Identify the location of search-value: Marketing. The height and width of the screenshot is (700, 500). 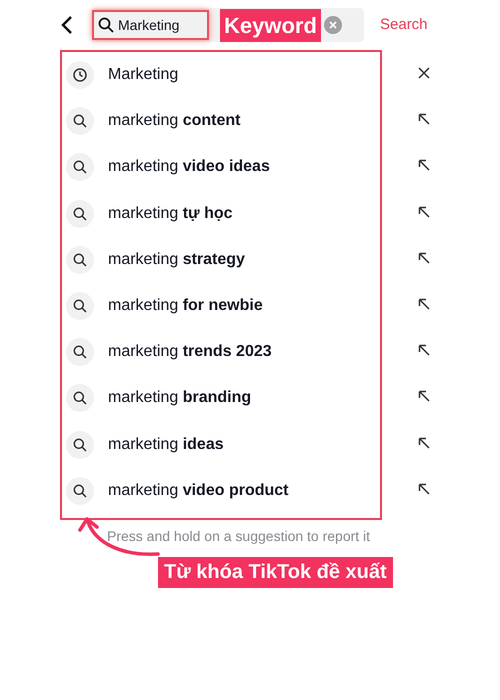
(149, 25).